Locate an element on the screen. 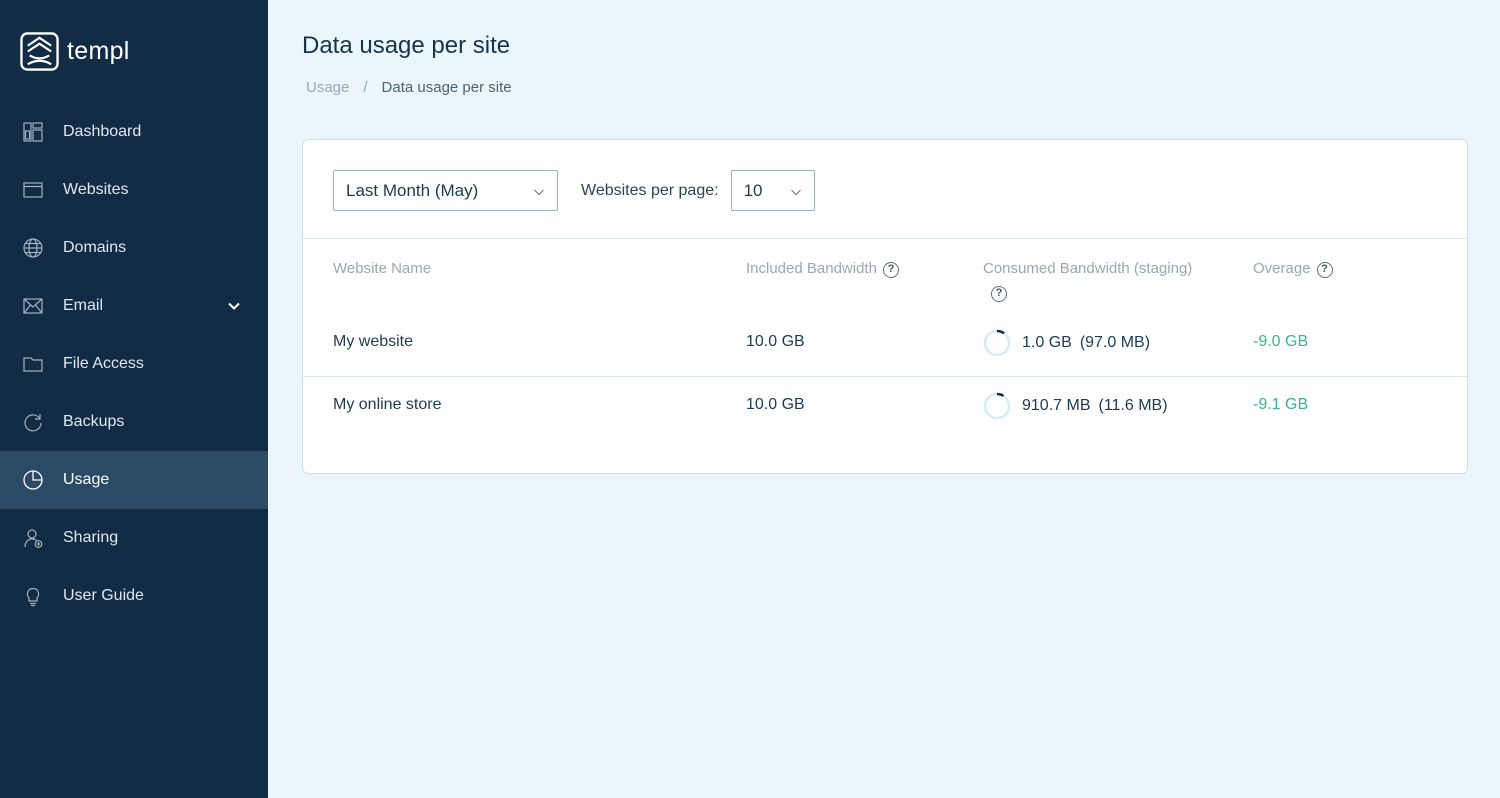 This screenshot has width=1500, height=798. overage-cell: -9.0 GB is located at coordinates (1281, 341).